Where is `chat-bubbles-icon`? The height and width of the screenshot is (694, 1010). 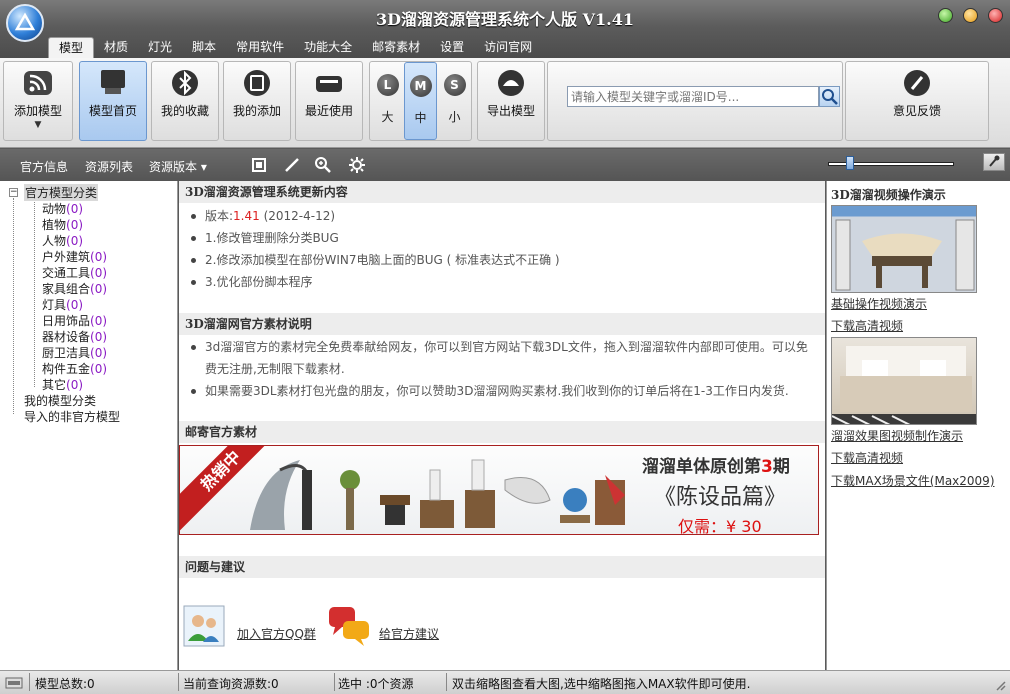 chat-bubbles-icon is located at coordinates (349, 625).